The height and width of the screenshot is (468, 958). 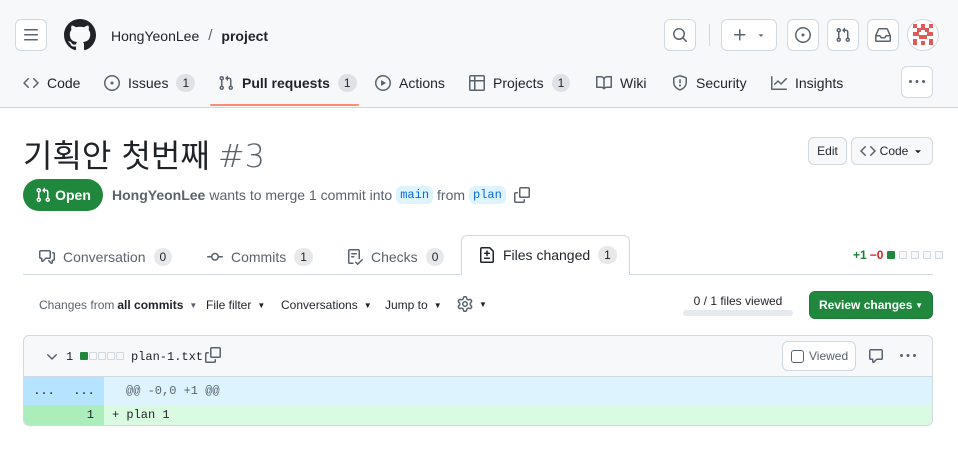 What do you see at coordinates (64, 415) in the screenshot?
I see `diff-line-number: 1` at bounding box center [64, 415].